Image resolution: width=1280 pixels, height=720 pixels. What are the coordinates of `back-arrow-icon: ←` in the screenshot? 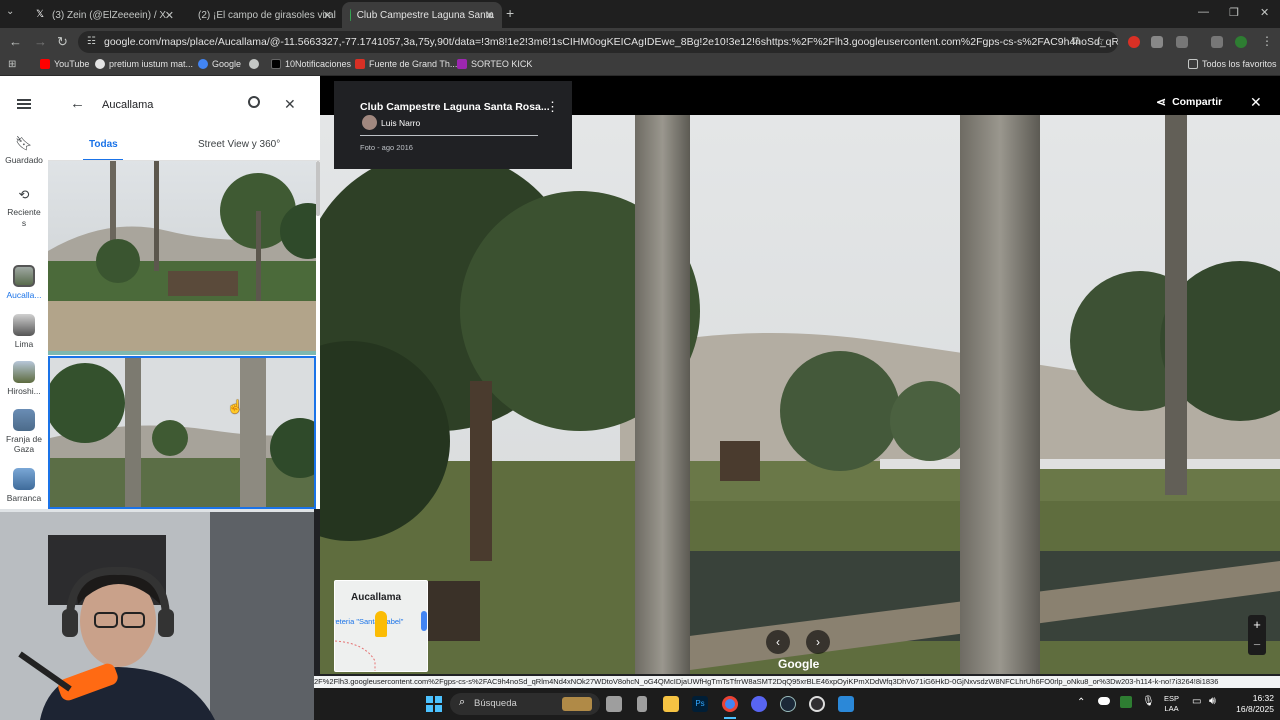 It's located at (77, 103).